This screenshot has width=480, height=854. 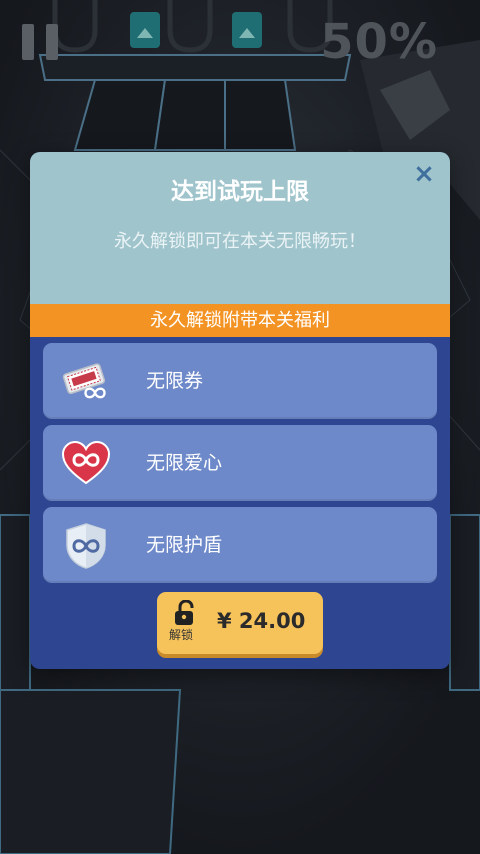 What do you see at coordinates (424, 174) in the screenshot?
I see `close-button: ×` at bounding box center [424, 174].